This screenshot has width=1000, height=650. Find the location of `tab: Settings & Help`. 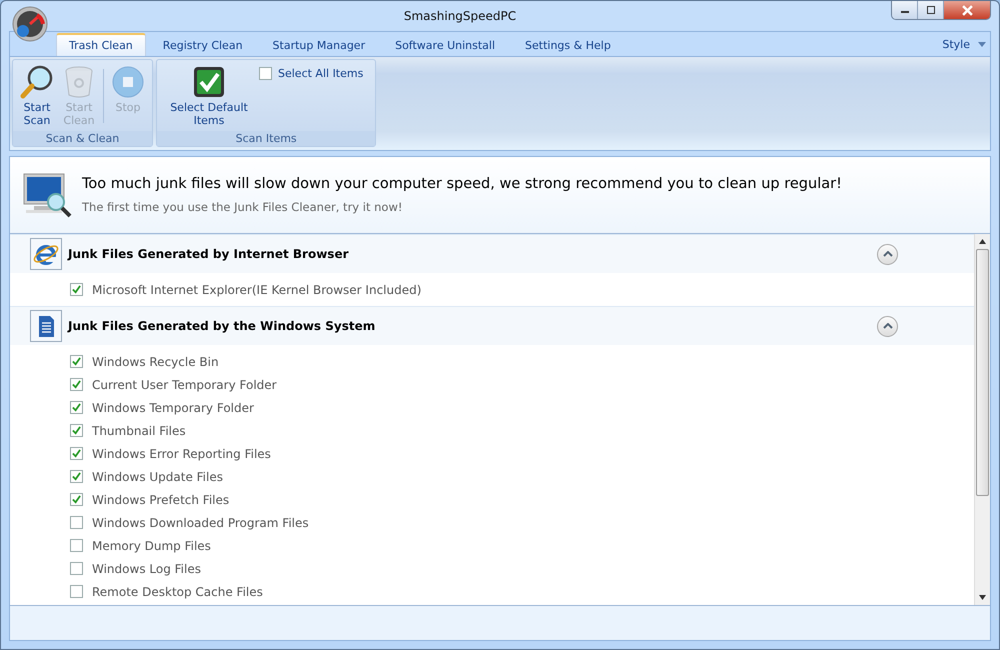

tab: Settings & Help is located at coordinates (568, 44).